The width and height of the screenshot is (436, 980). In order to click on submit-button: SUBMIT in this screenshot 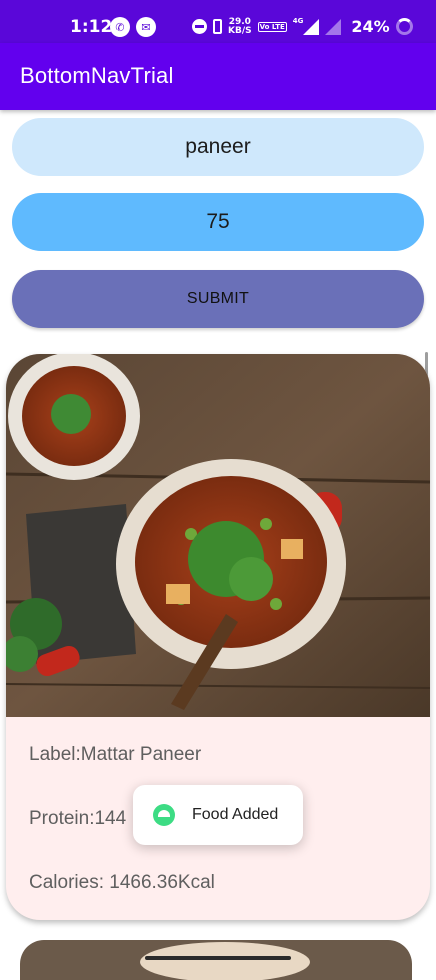, I will do `click(218, 299)`.